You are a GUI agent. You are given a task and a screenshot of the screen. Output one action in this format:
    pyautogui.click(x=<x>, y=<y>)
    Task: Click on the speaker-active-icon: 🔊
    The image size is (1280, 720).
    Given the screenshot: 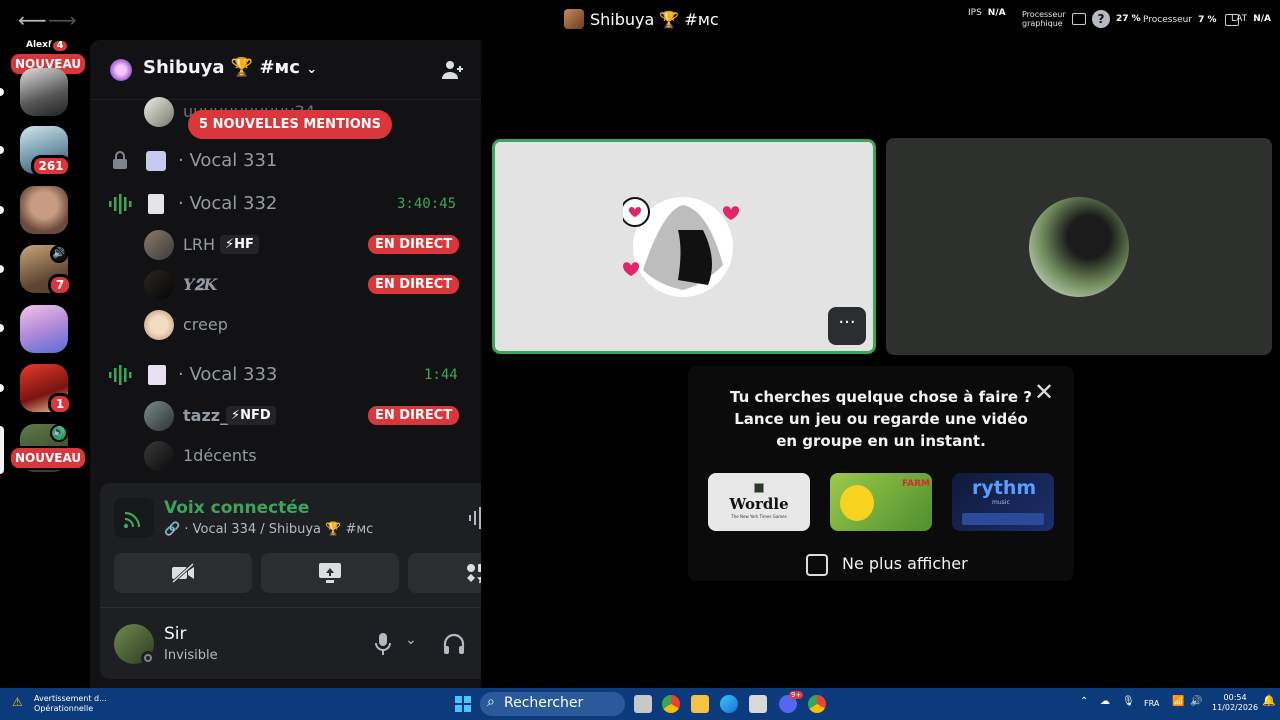 What is the action you would take?
    pyautogui.click(x=59, y=433)
    